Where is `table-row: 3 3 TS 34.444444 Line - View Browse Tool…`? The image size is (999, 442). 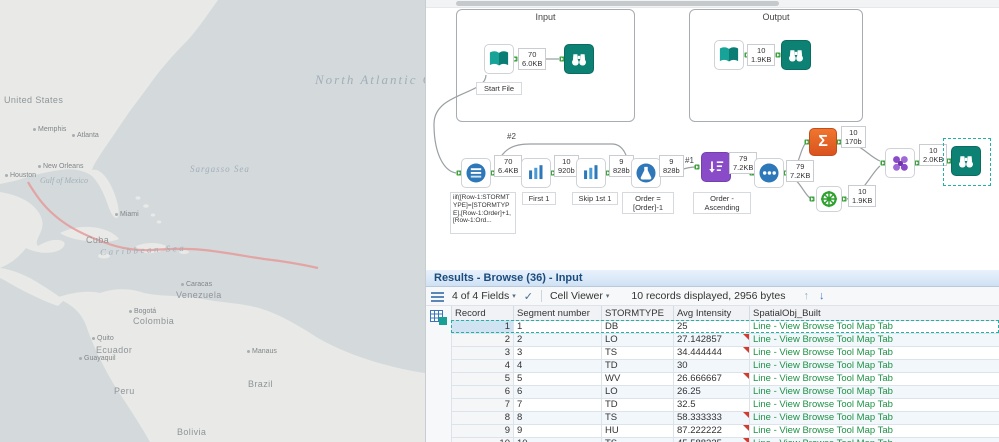 table-row: 3 3 TS 34.444444 Line - View Browse Tool… is located at coordinates (725, 353).